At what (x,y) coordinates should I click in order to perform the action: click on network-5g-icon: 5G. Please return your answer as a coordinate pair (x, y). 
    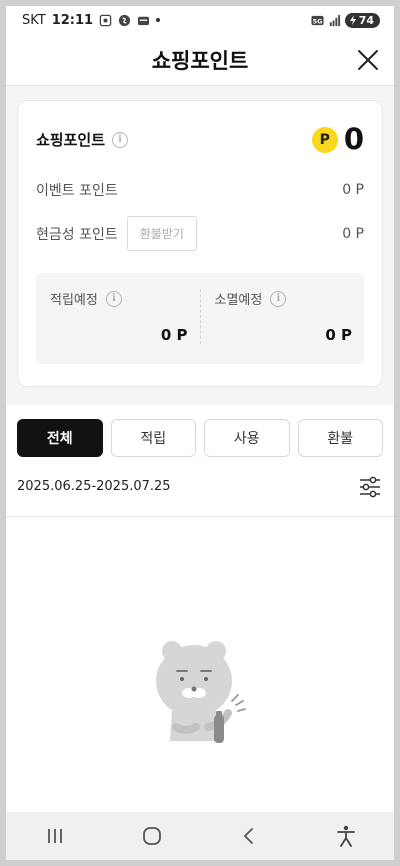
    Looking at the image, I should click on (317, 20).